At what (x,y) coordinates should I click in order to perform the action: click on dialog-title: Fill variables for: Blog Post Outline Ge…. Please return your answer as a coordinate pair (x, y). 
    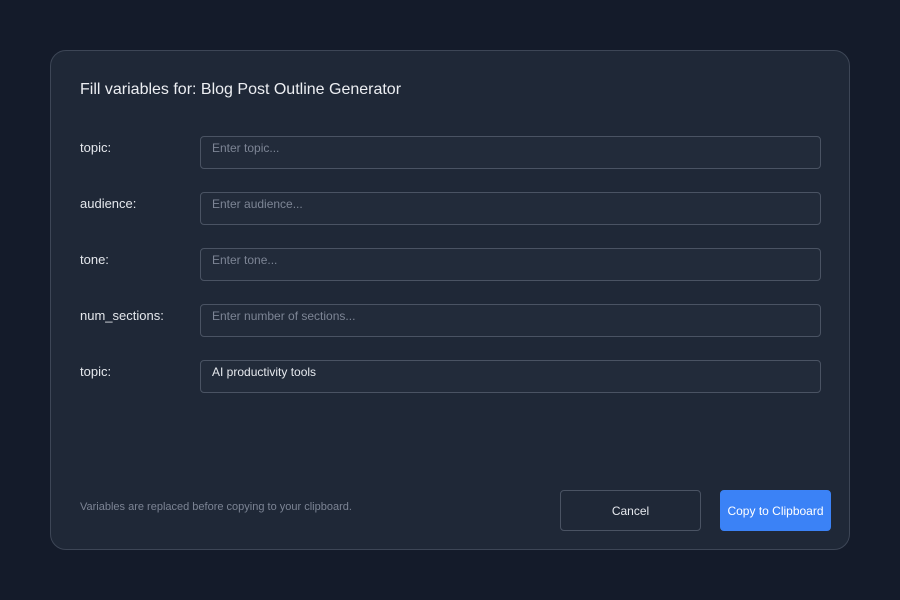
    Looking at the image, I should click on (241, 89).